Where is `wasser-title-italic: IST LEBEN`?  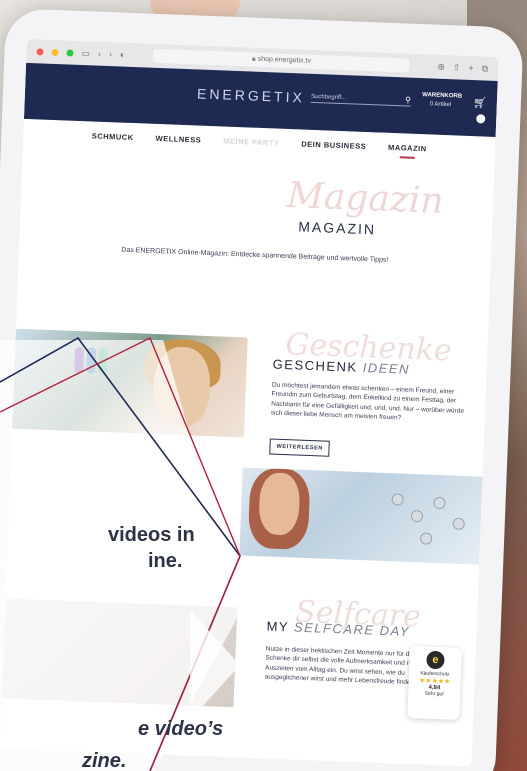
wasser-title-italic: IST LEBEN is located at coordinates (139, 467).